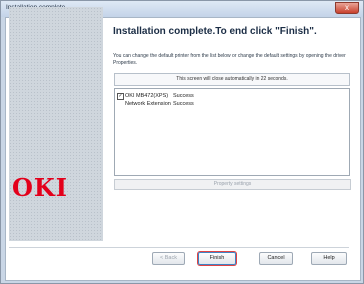  What do you see at coordinates (40, 187) in the screenshot?
I see `oki-logo: OKI` at bounding box center [40, 187].